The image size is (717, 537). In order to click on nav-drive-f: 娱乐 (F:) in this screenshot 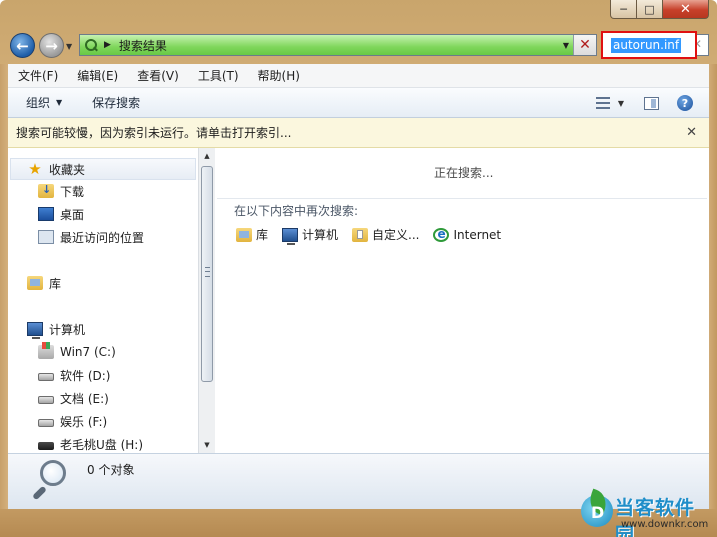, I will do `click(72, 421)`.